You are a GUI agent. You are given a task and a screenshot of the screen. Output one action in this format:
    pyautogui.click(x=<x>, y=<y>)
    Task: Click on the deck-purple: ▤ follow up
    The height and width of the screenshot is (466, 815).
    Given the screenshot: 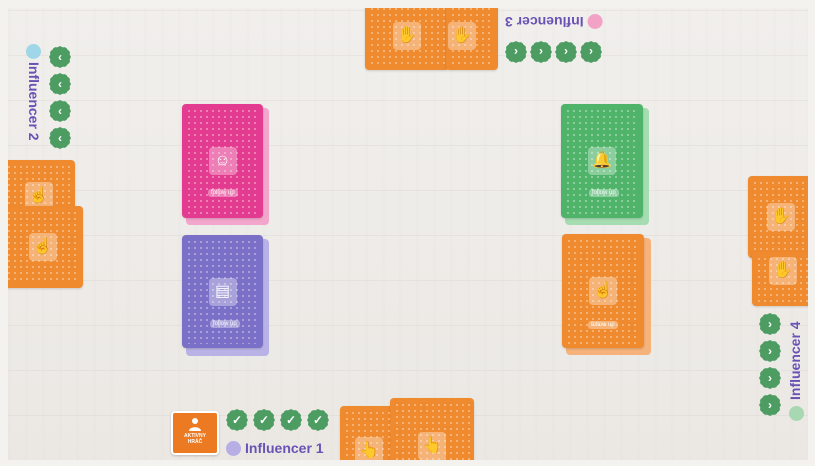 What is the action you would take?
    pyautogui.click(x=222, y=291)
    